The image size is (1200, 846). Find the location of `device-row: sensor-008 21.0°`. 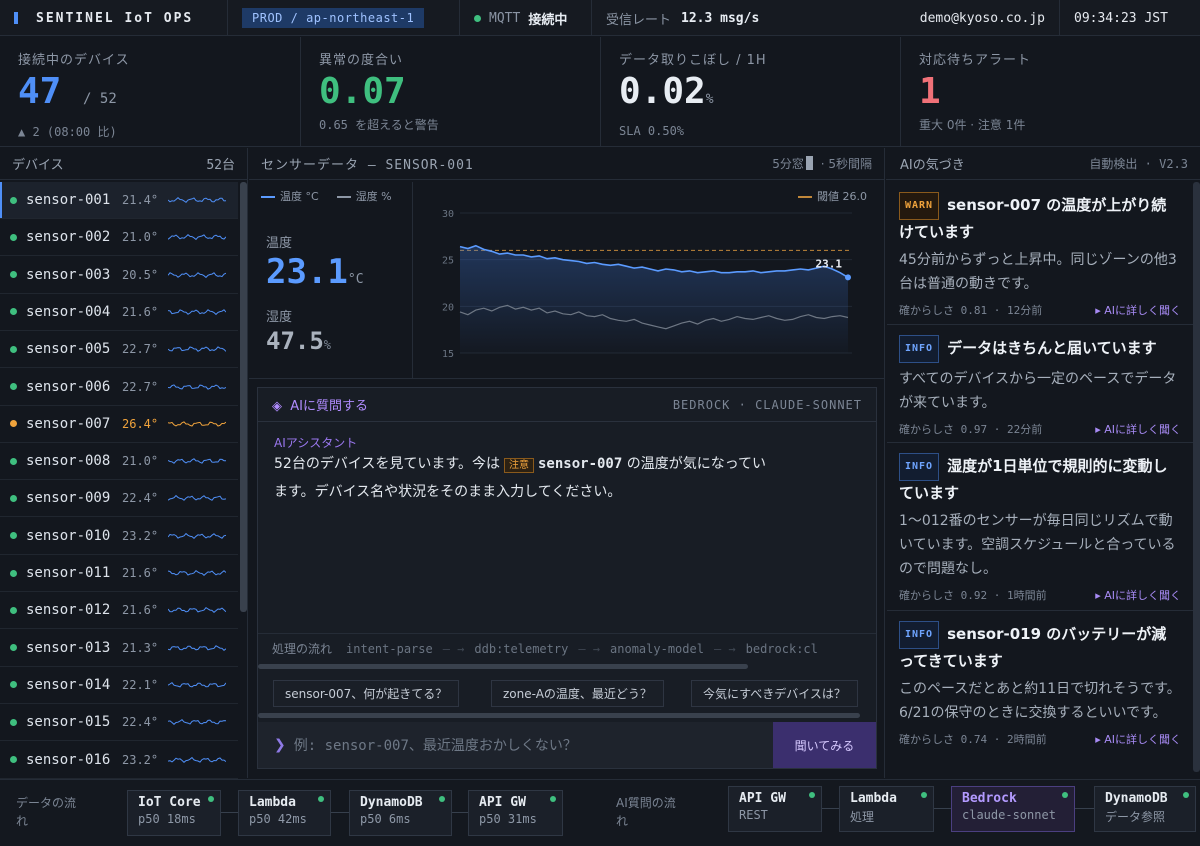

device-row: sensor-008 21.0° is located at coordinates (119, 462).